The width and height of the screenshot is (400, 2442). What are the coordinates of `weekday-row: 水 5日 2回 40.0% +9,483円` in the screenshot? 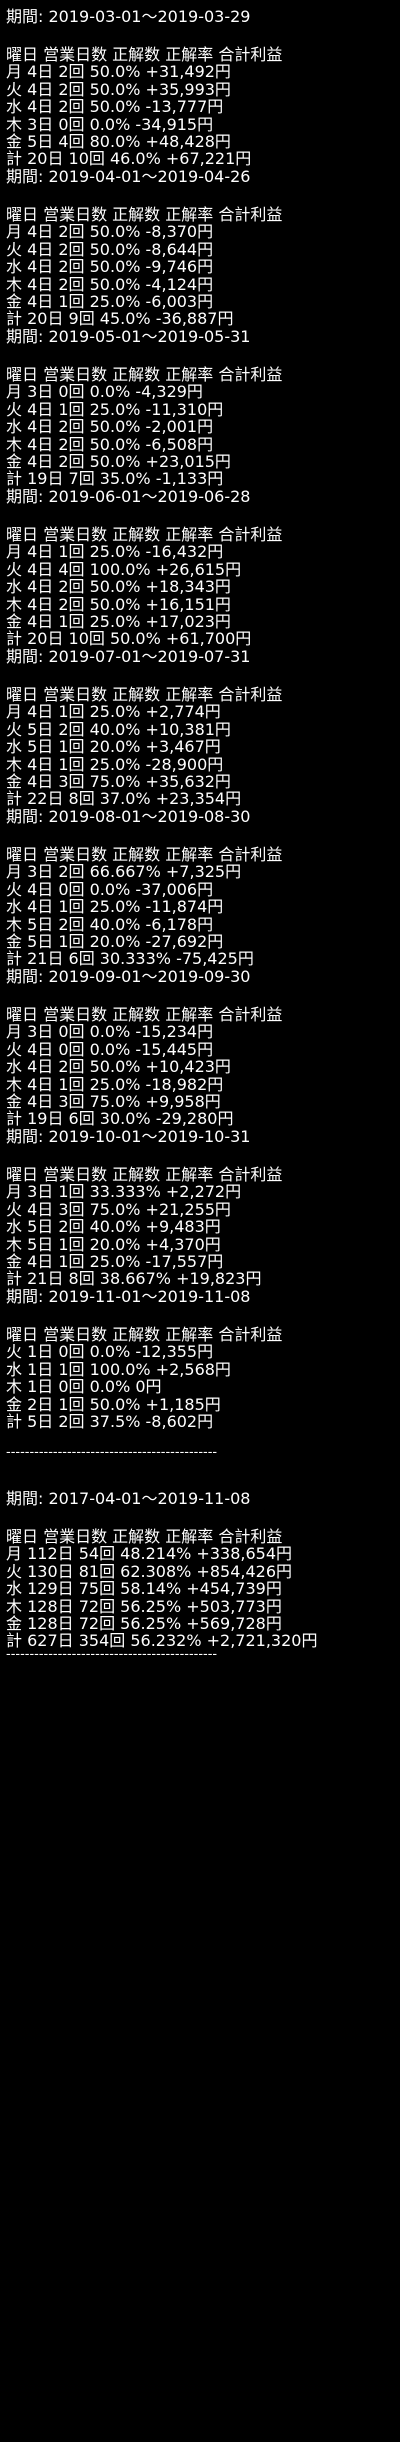 It's located at (113, 1227).